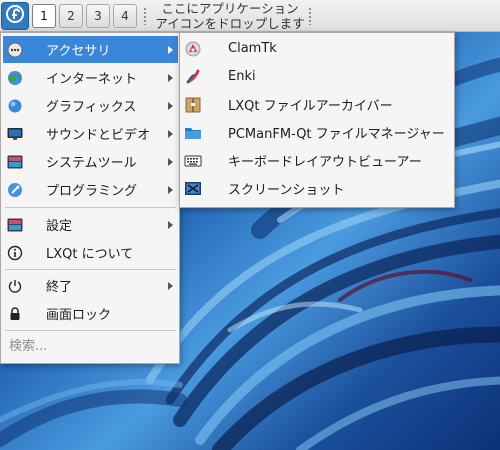 The image size is (500, 450). I want to click on desktop-3-button: 3, so click(98, 16).